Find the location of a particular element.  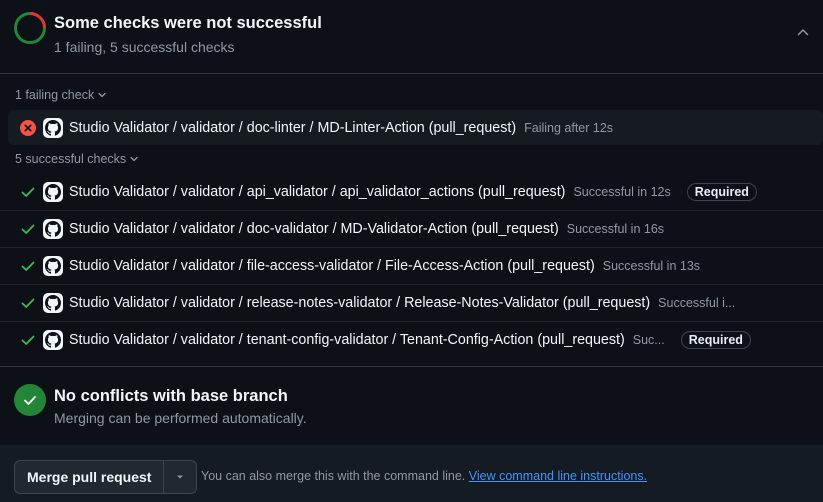

merge-pull-request-button: Merge pull request is located at coordinates (89, 477).